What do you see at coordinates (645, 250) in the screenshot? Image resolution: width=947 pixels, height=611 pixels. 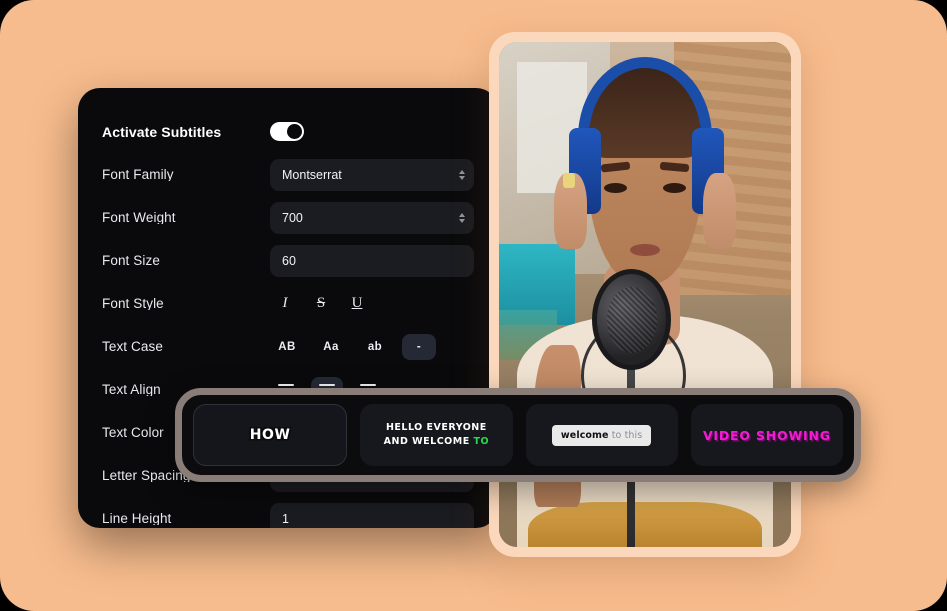 I see `photo-lips` at bounding box center [645, 250].